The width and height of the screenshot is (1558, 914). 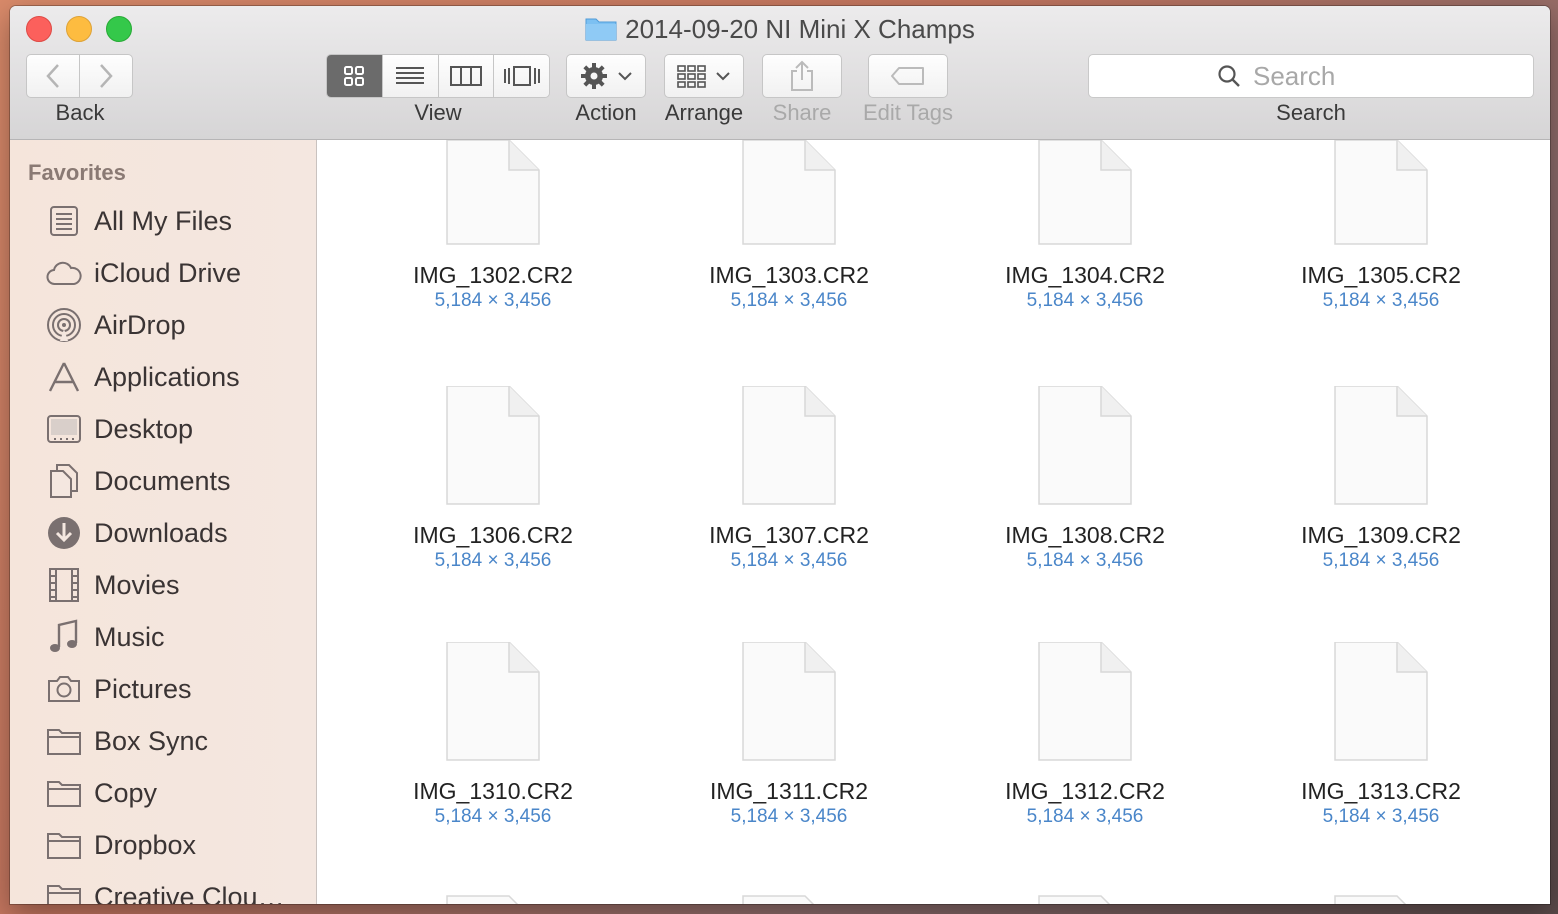 What do you see at coordinates (167, 376) in the screenshot?
I see `sidebar-item-label: Applications` at bounding box center [167, 376].